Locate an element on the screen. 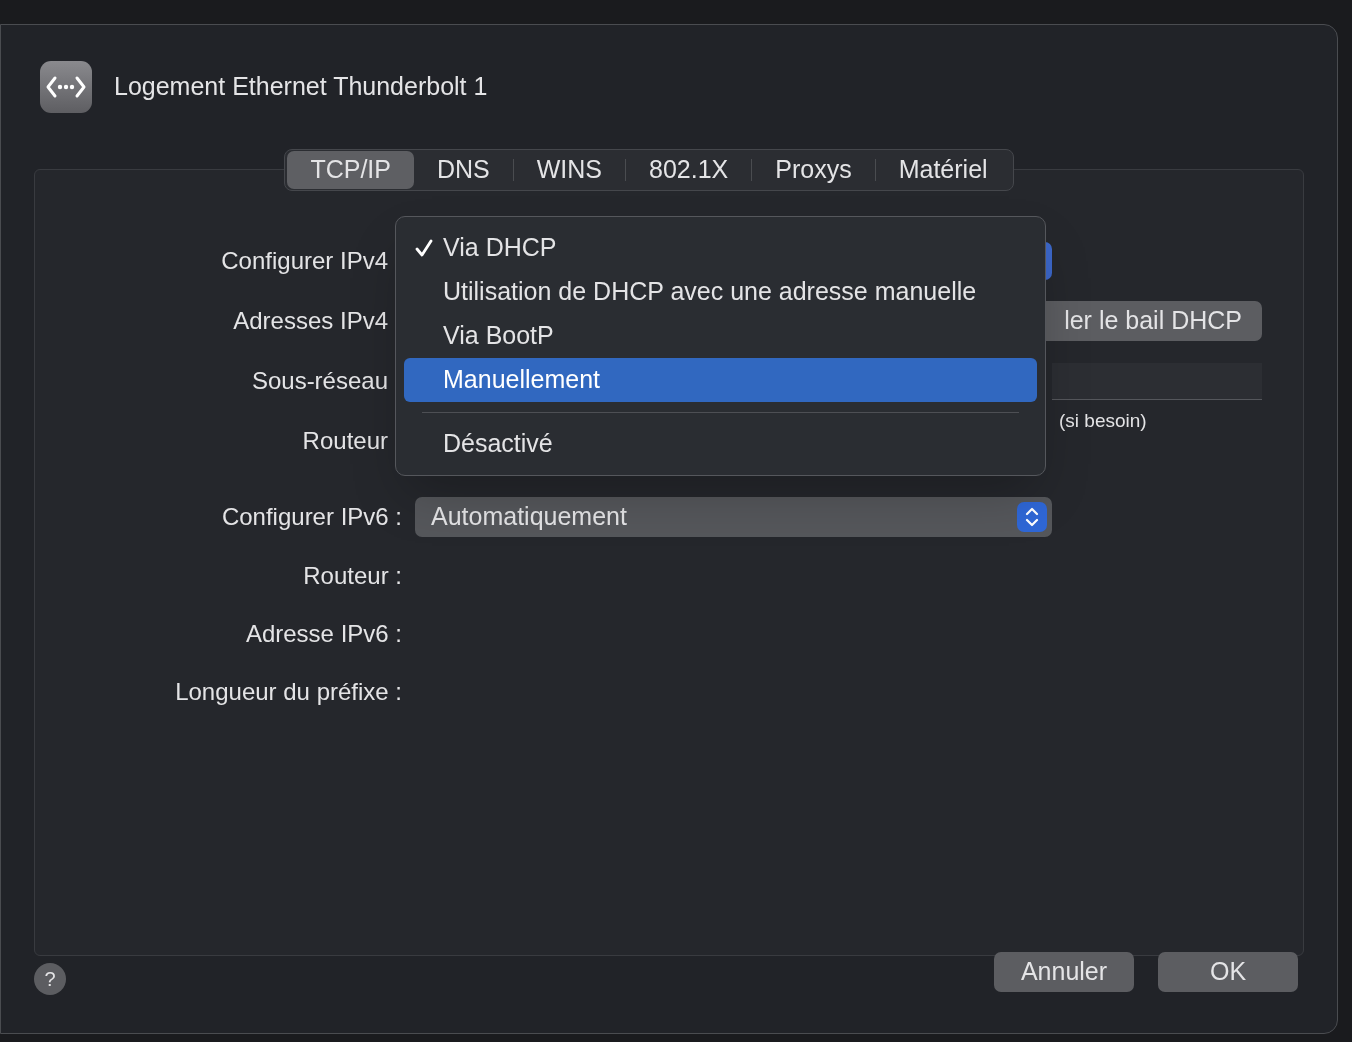  network-icon is located at coordinates (66, 87).